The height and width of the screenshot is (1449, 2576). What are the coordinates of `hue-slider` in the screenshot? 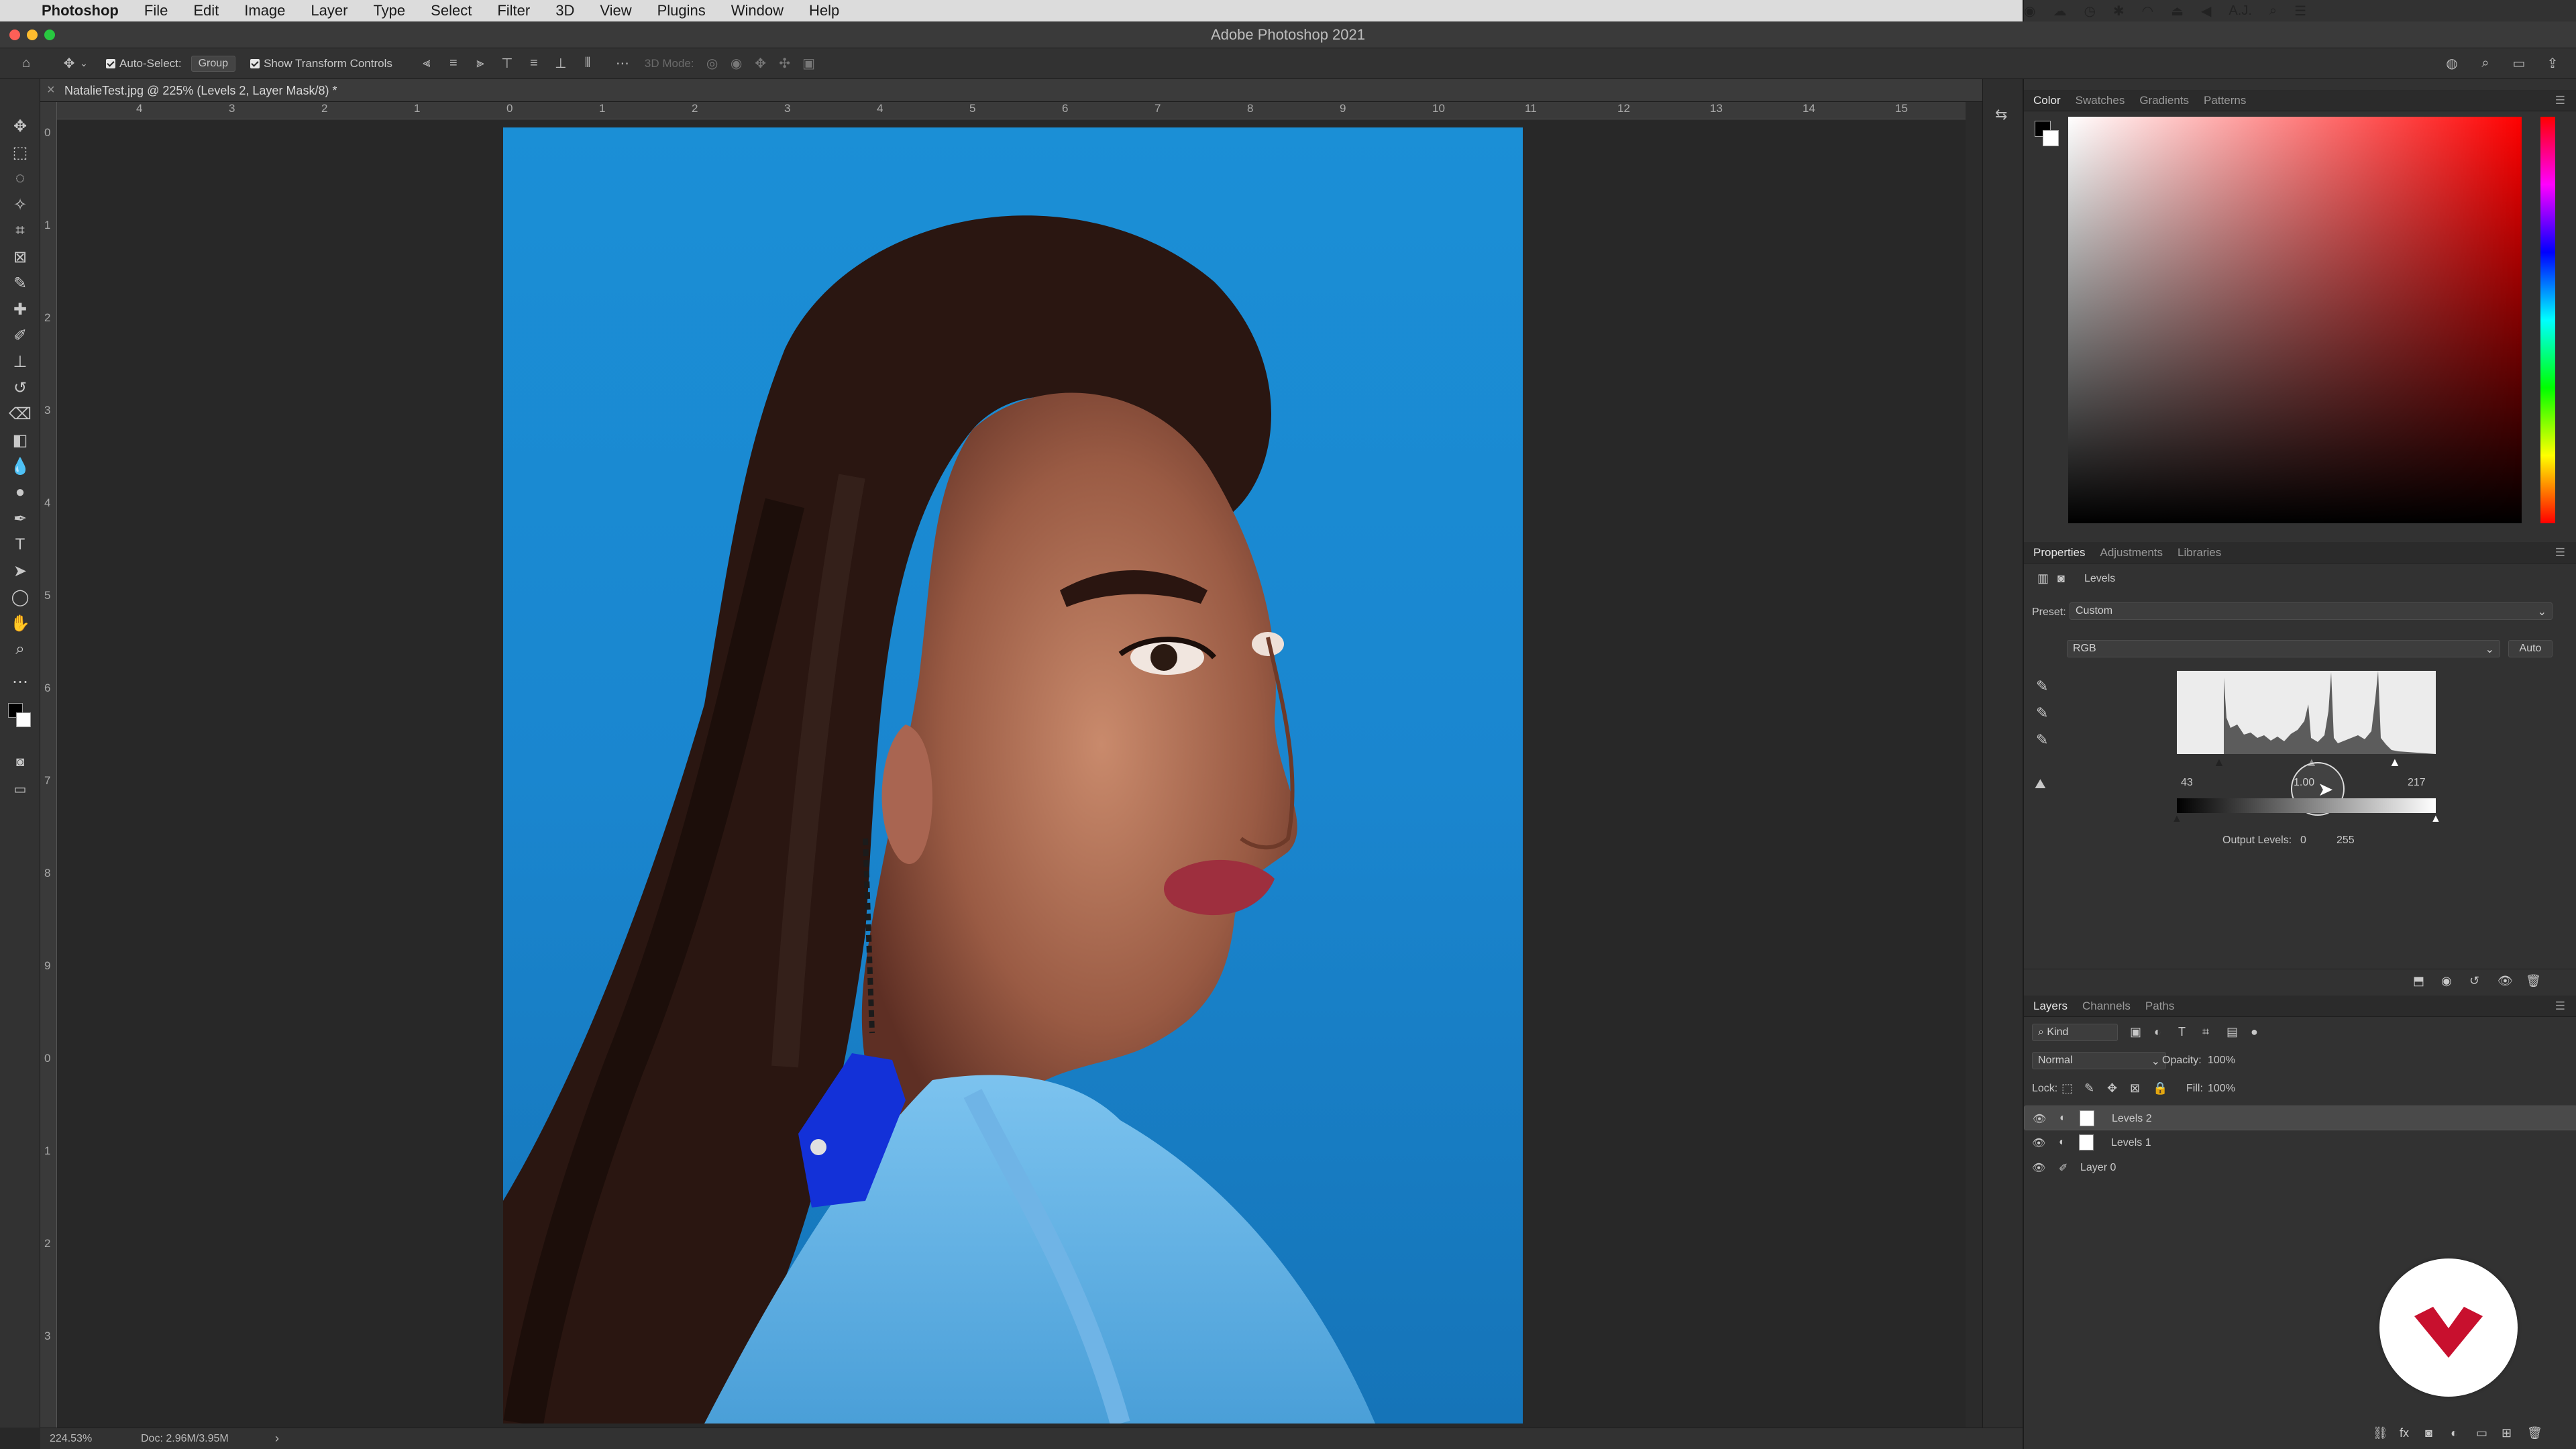 It's located at (2547, 320).